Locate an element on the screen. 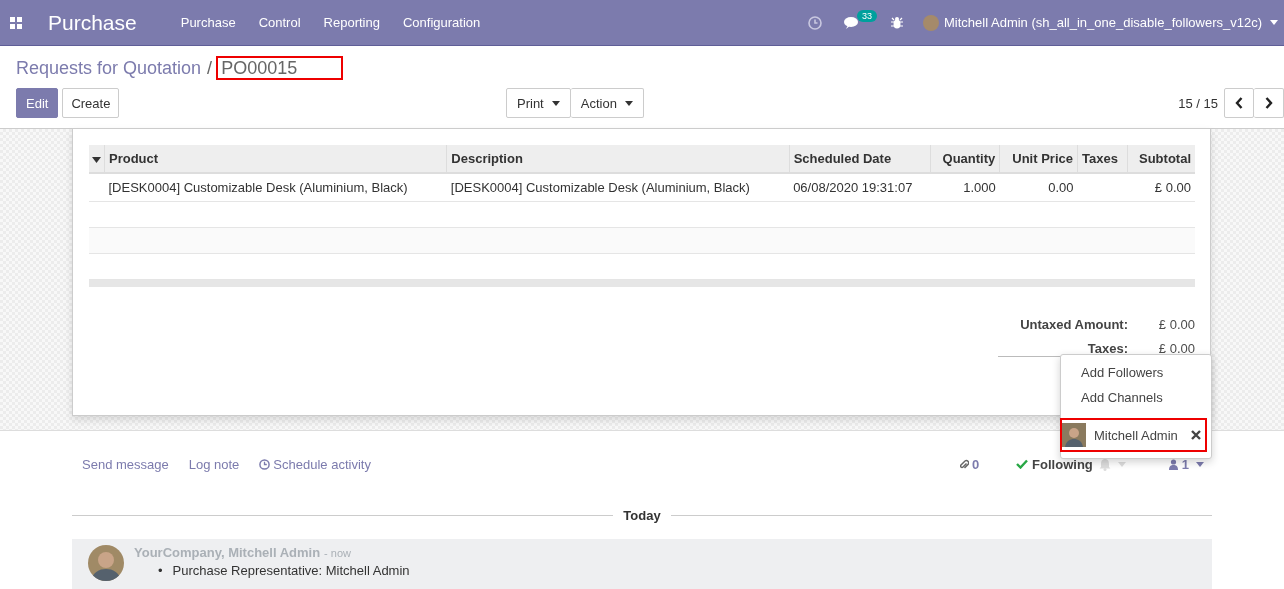 The image size is (1284, 589). attachments-button: 0 is located at coordinates (969, 464).